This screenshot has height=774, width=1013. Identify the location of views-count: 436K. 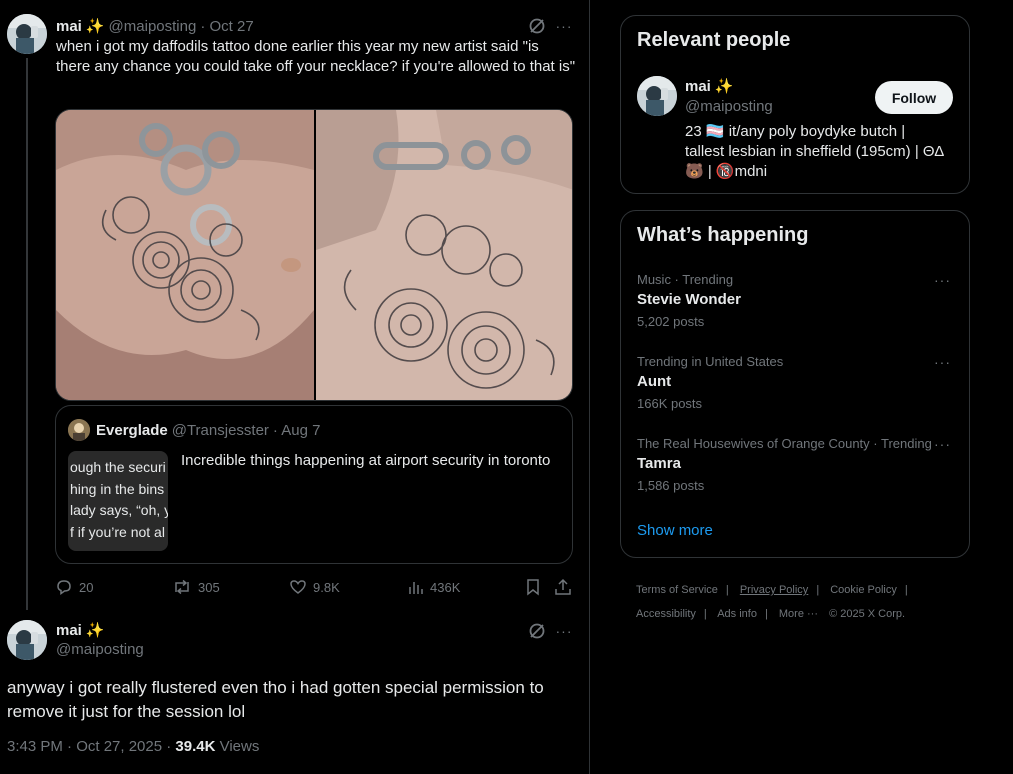
(445, 587).